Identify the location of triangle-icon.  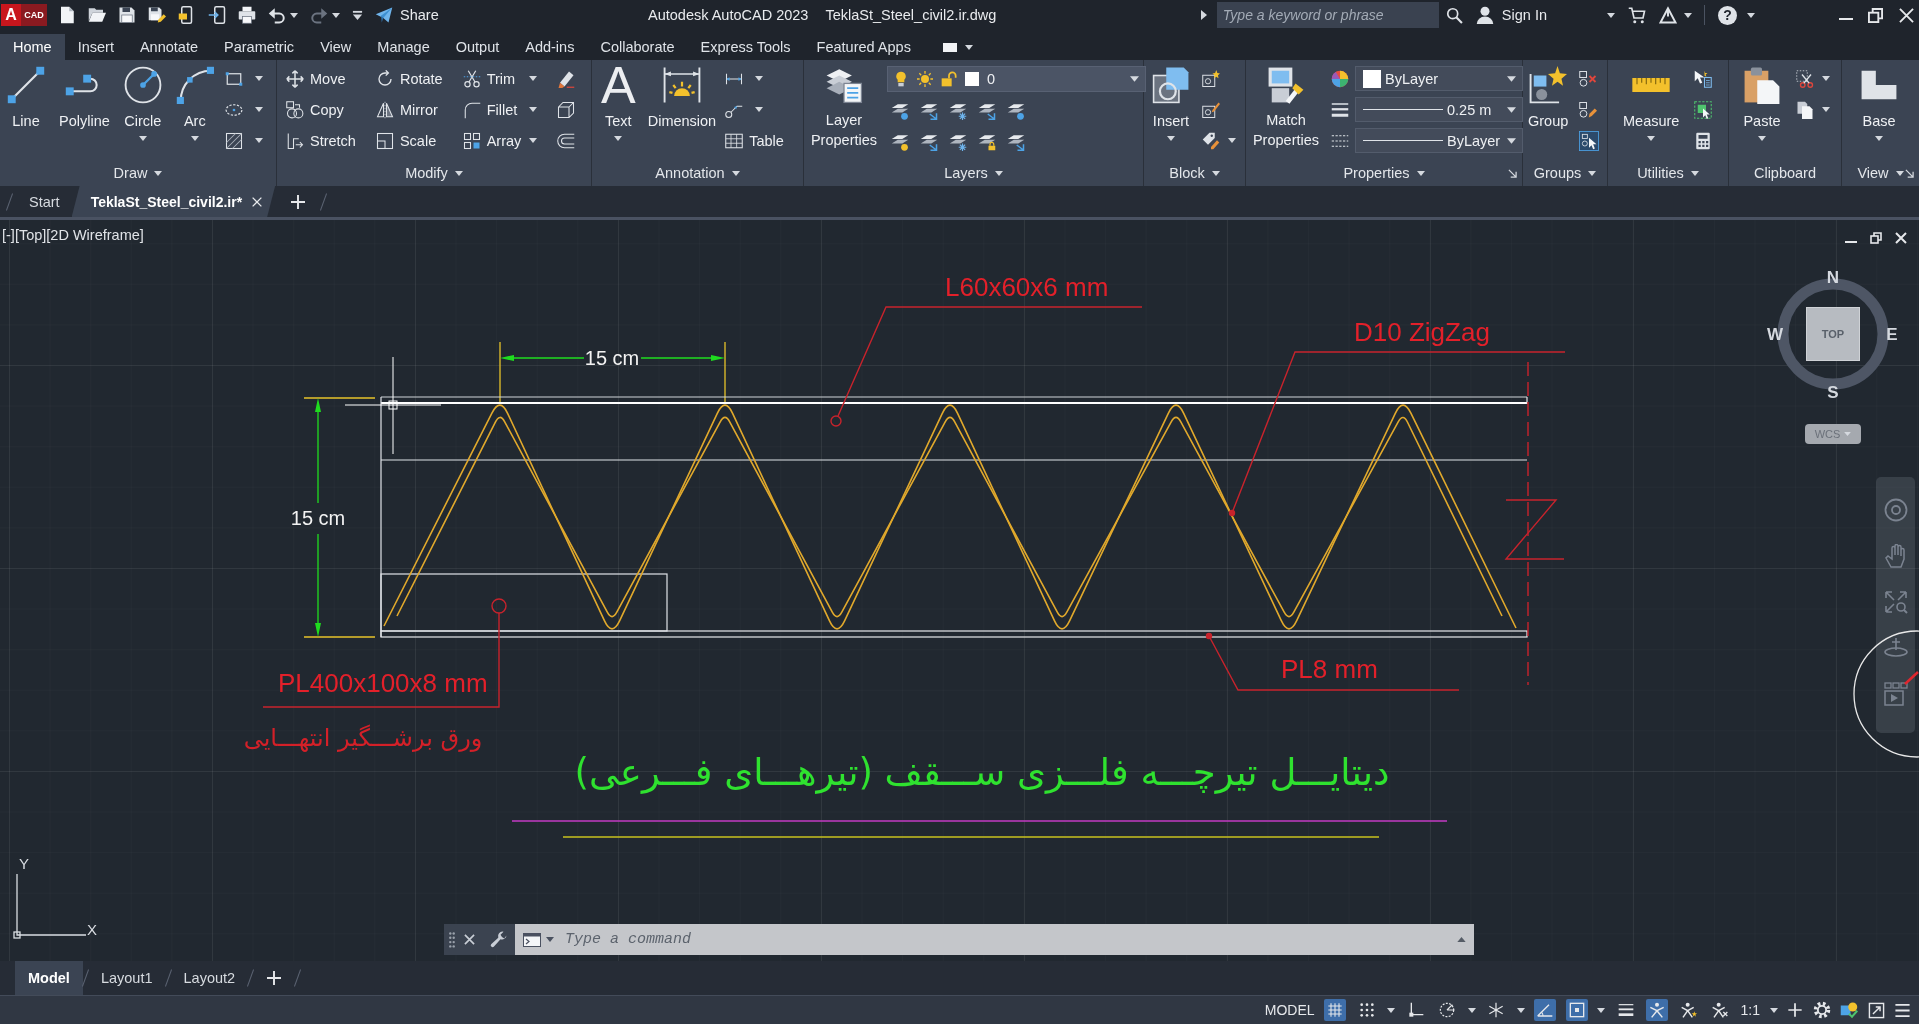
(1668, 15).